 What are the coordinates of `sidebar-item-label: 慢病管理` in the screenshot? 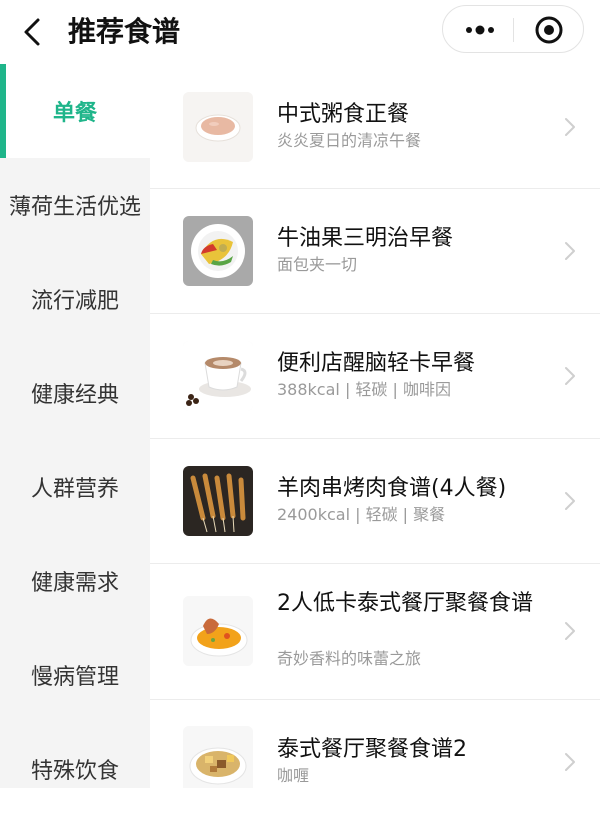 It's located at (74, 677).